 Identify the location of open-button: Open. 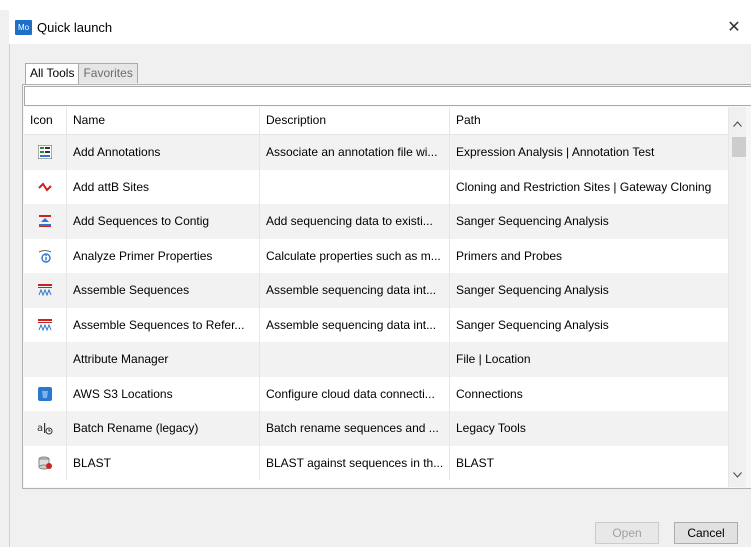
(627, 533).